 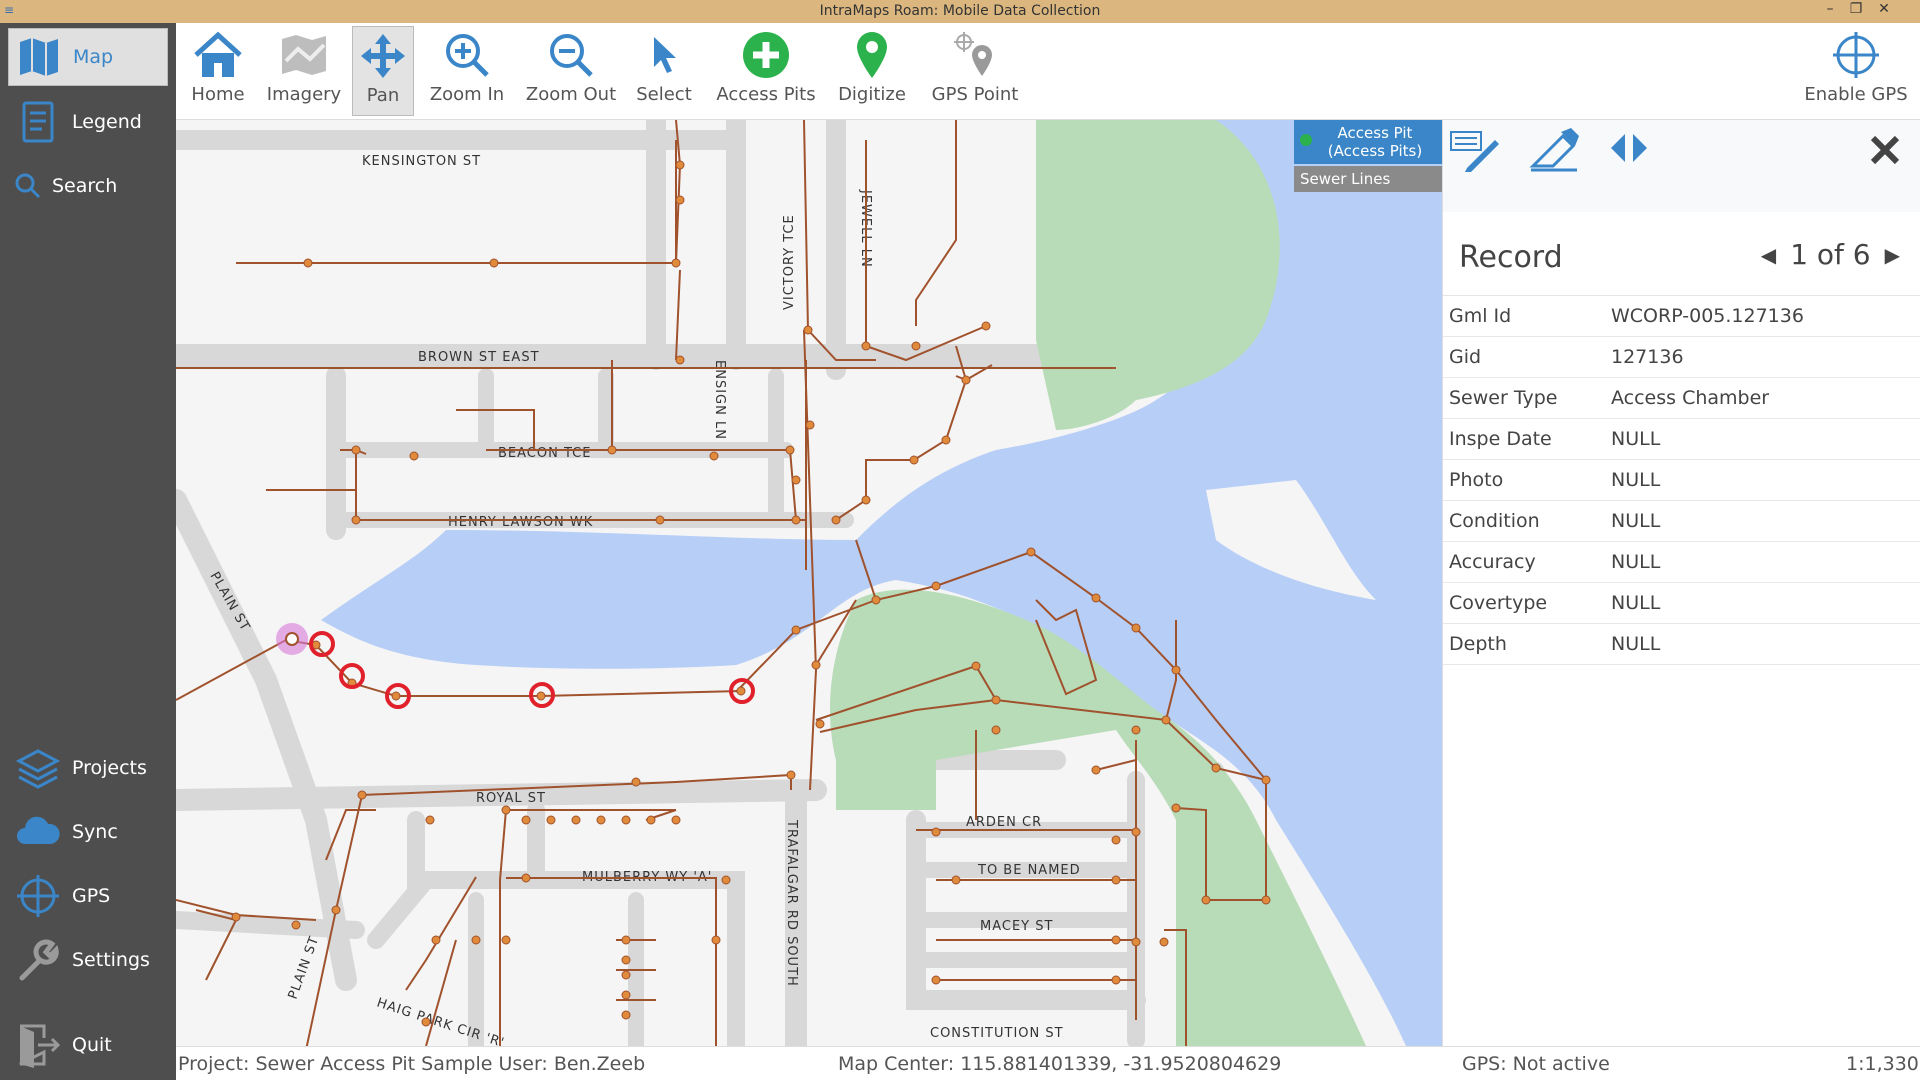 I want to click on next-record-button: ▶, so click(x=1892, y=255).